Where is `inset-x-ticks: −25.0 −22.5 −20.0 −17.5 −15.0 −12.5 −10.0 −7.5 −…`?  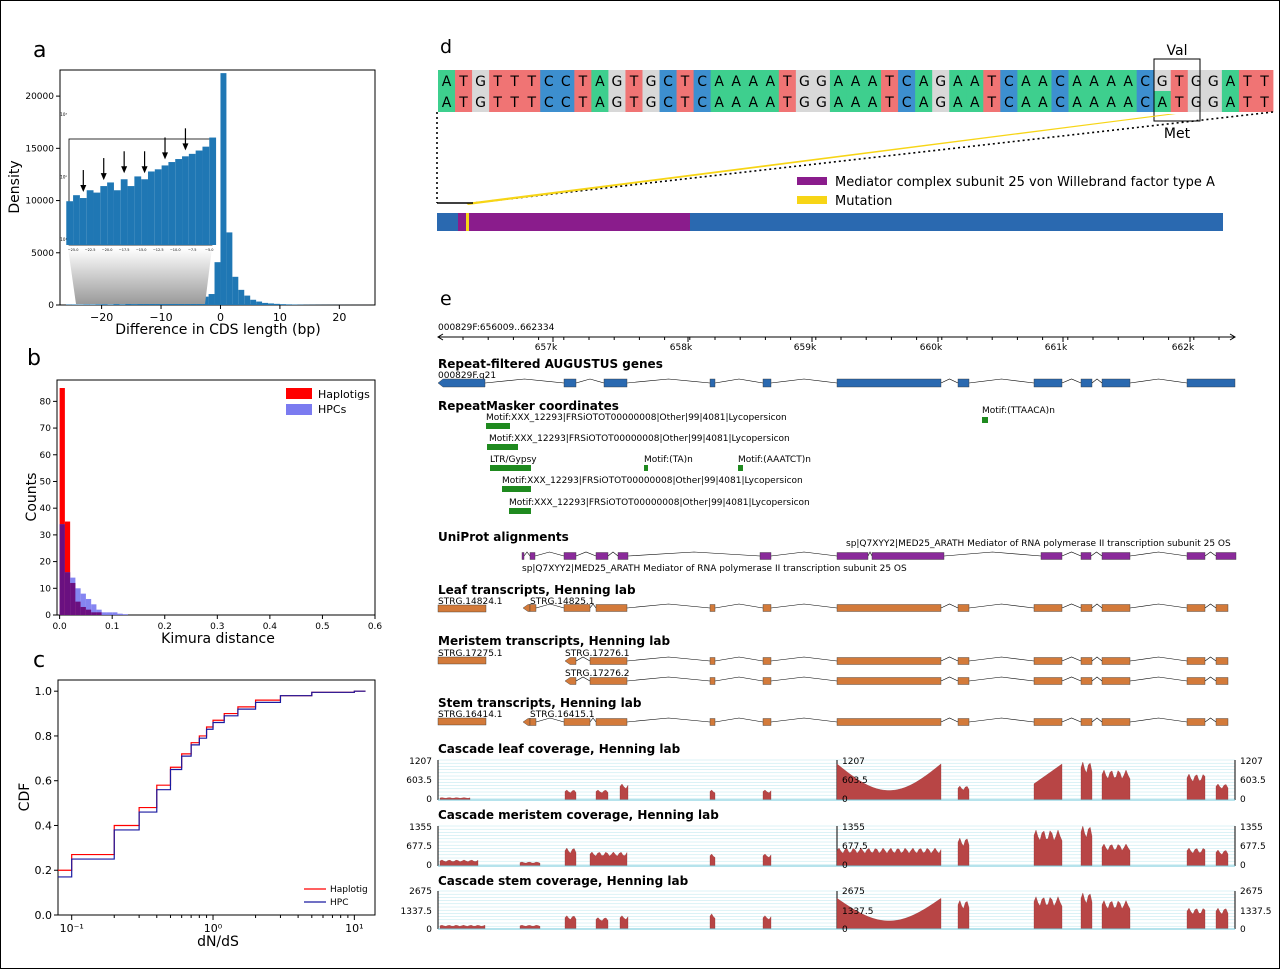
inset-x-ticks: −25.0 −22.5 −20.0 −17.5 −15.0 −12.5 −10.0 −7.5 −… is located at coordinates (141, 250).